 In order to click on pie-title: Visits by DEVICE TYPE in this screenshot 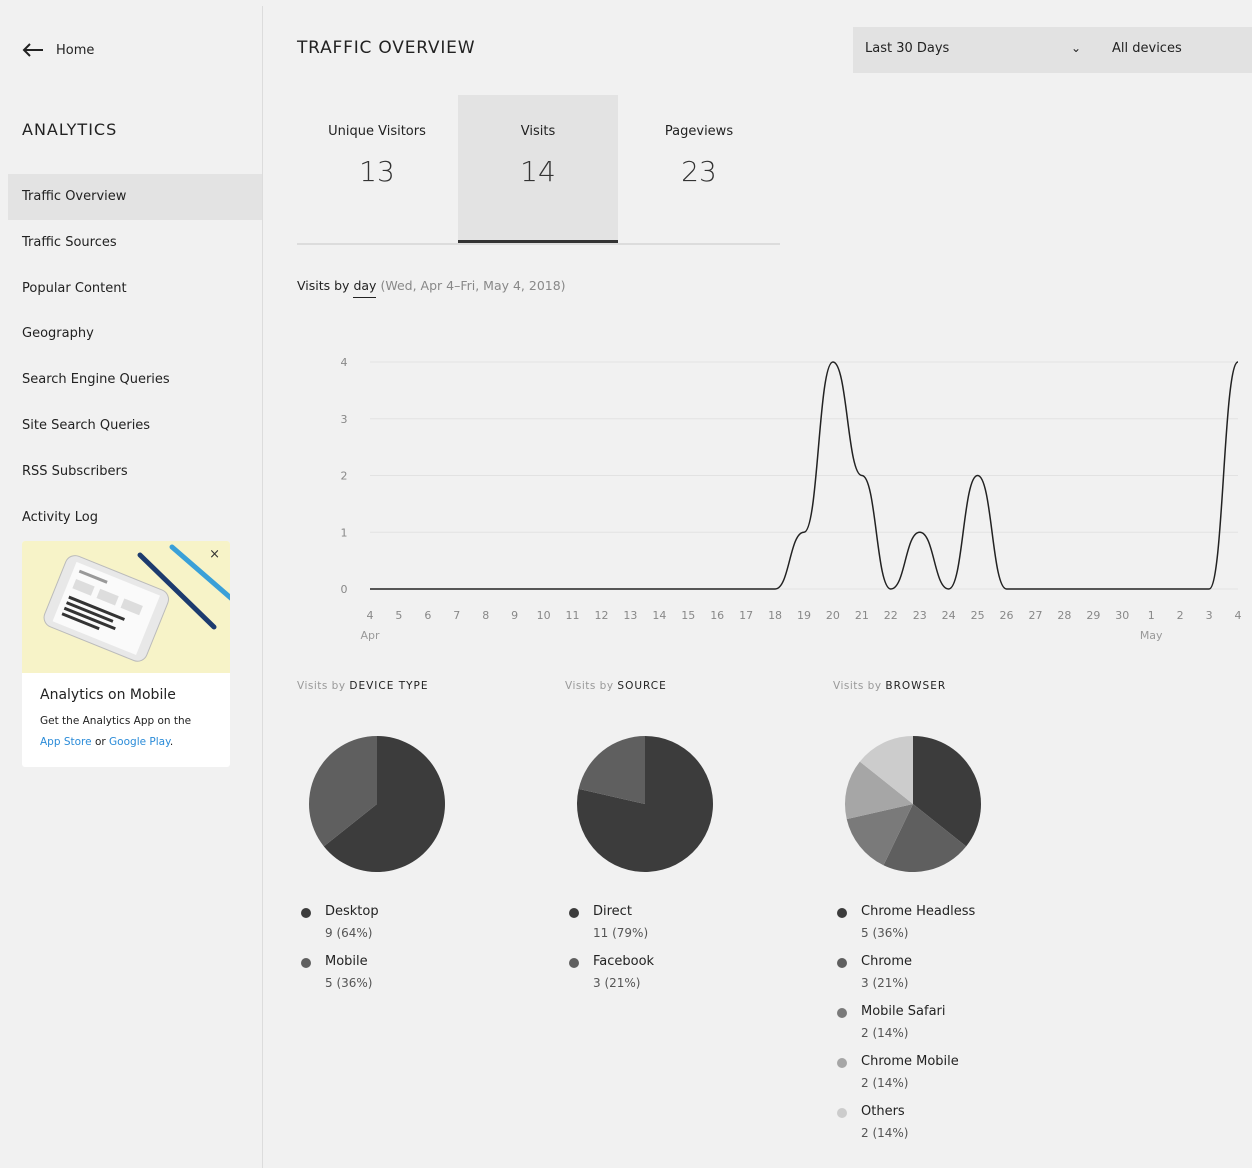, I will do `click(427, 686)`.